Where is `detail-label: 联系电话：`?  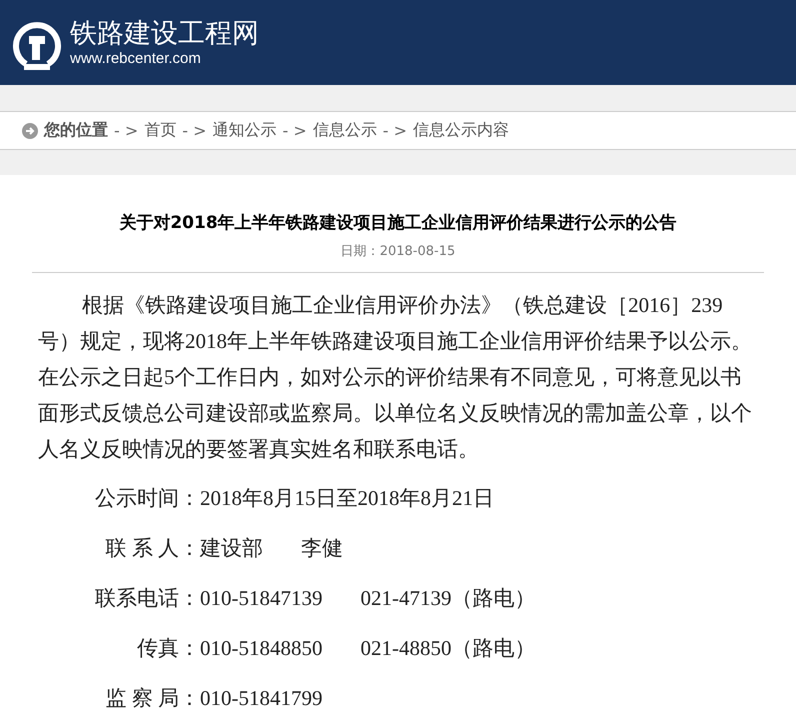
detail-label: 联系电话： is located at coordinates (147, 598).